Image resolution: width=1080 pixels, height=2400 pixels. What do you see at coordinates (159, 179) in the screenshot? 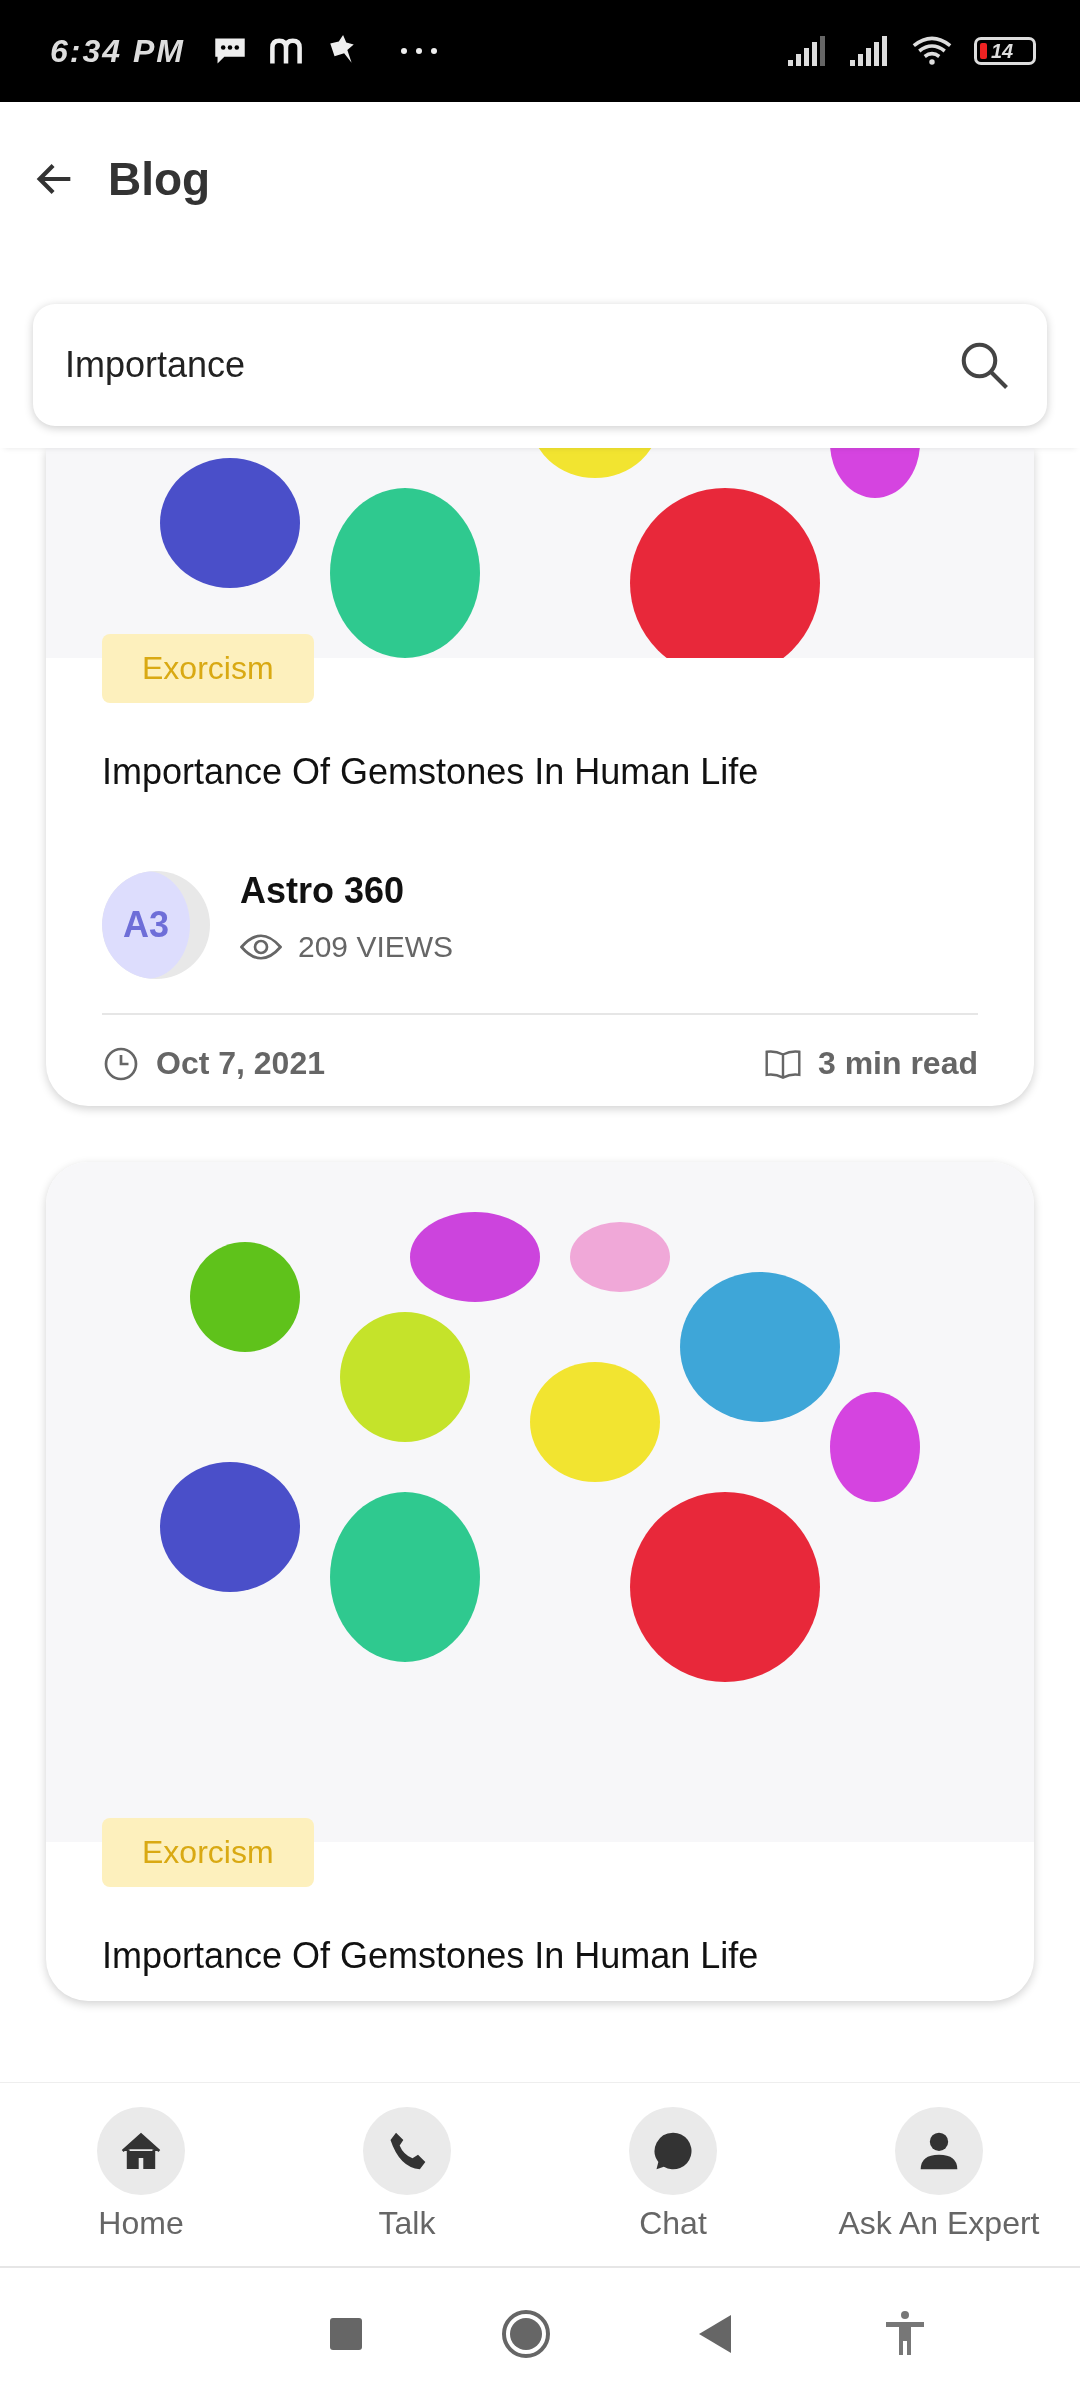
I see `page-title: Blog` at bounding box center [159, 179].